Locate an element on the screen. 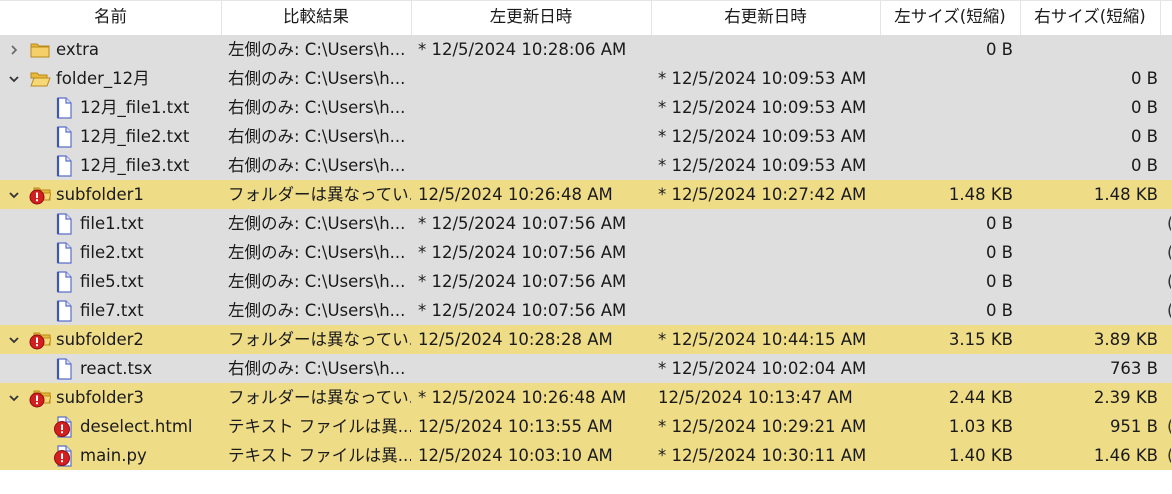 The height and width of the screenshot is (494, 1172). row-right-size is located at coordinates (1089, 252).